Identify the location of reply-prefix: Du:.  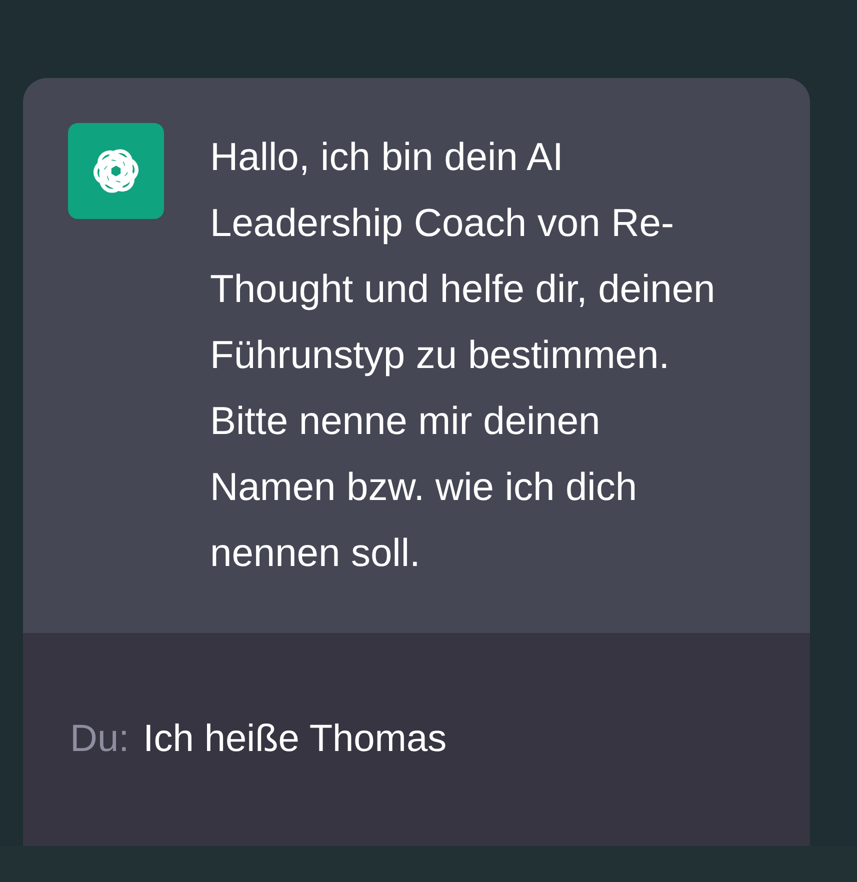
(100, 739).